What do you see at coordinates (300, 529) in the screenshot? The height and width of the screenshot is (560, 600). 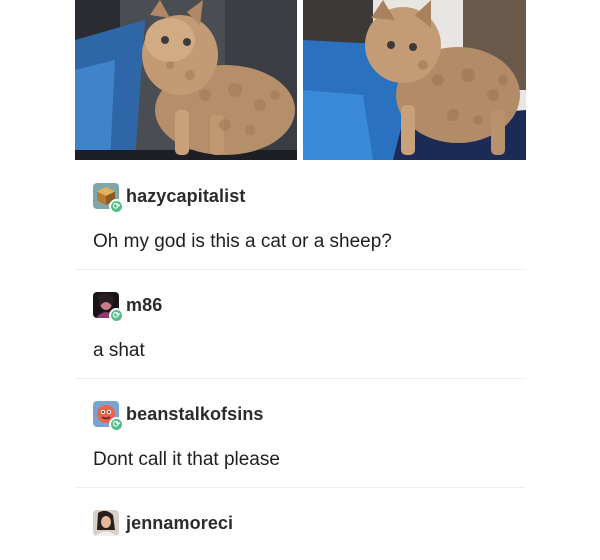 I see `reblog-entry: jennamoreci` at bounding box center [300, 529].